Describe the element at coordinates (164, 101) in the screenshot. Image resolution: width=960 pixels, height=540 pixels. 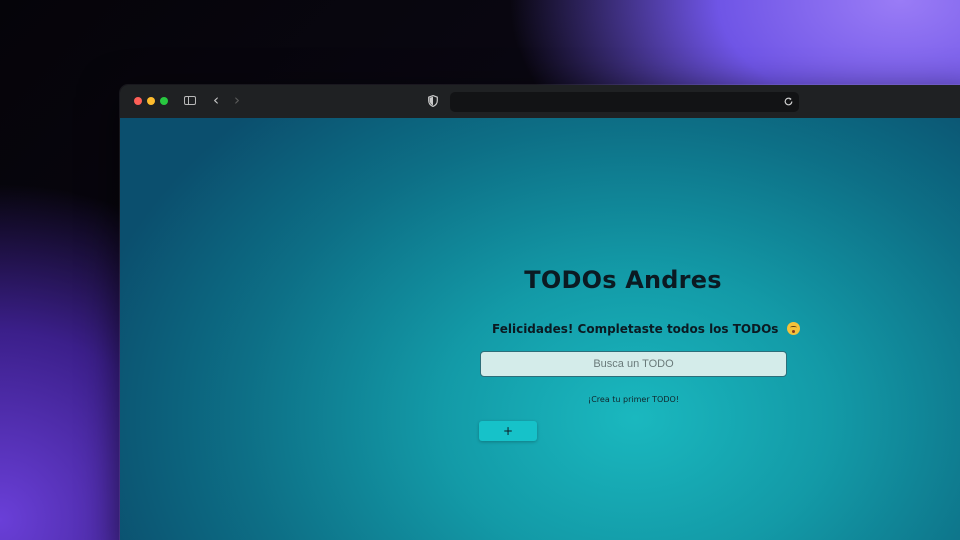
I see `maximize-window-button` at that location.